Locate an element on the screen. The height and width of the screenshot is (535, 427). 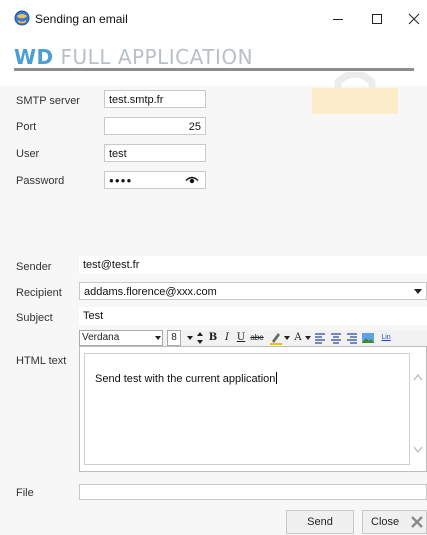
app-logo: WD FULL APPLICATION is located at coordinates (134, 57).